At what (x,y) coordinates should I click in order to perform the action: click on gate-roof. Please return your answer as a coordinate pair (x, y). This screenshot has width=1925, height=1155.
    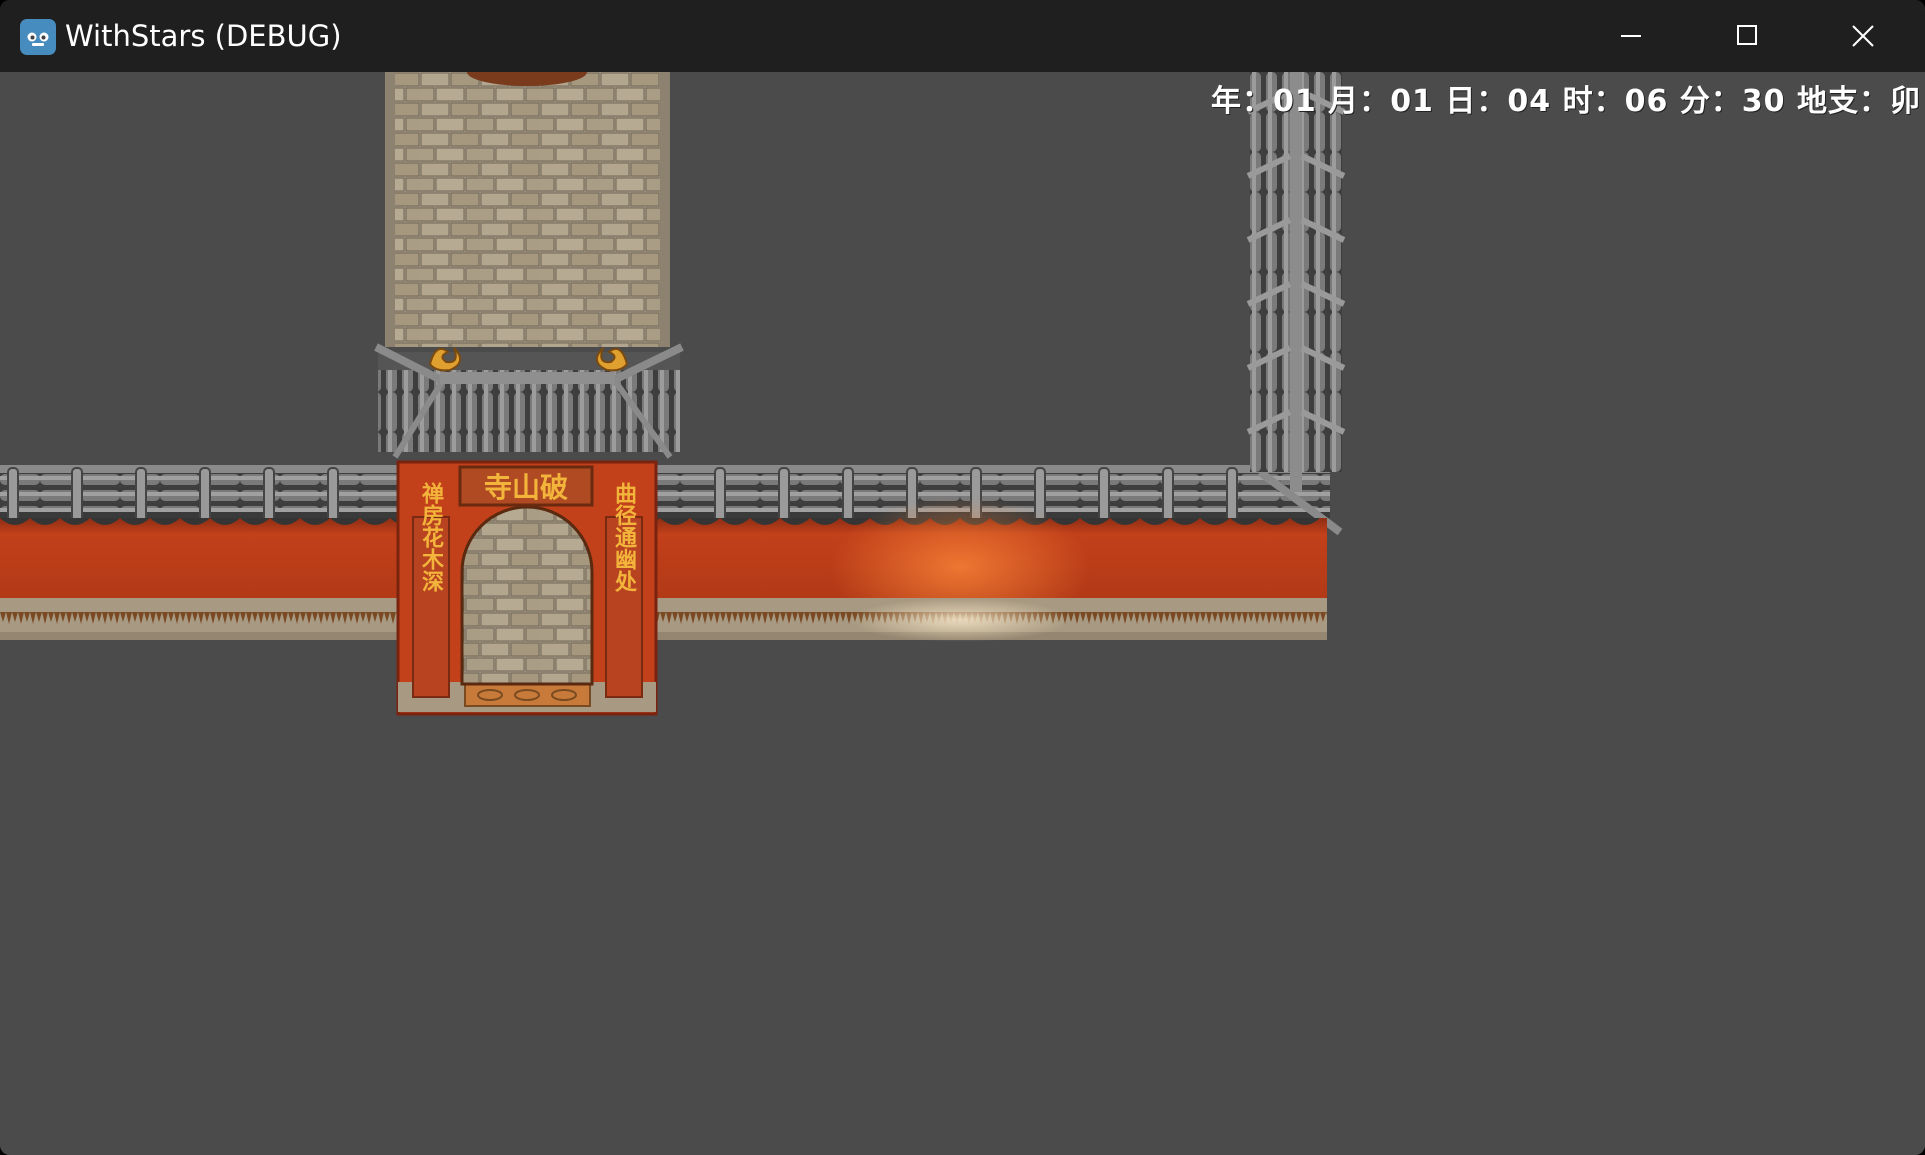
    Looking at the image, I should click on (529, 401).